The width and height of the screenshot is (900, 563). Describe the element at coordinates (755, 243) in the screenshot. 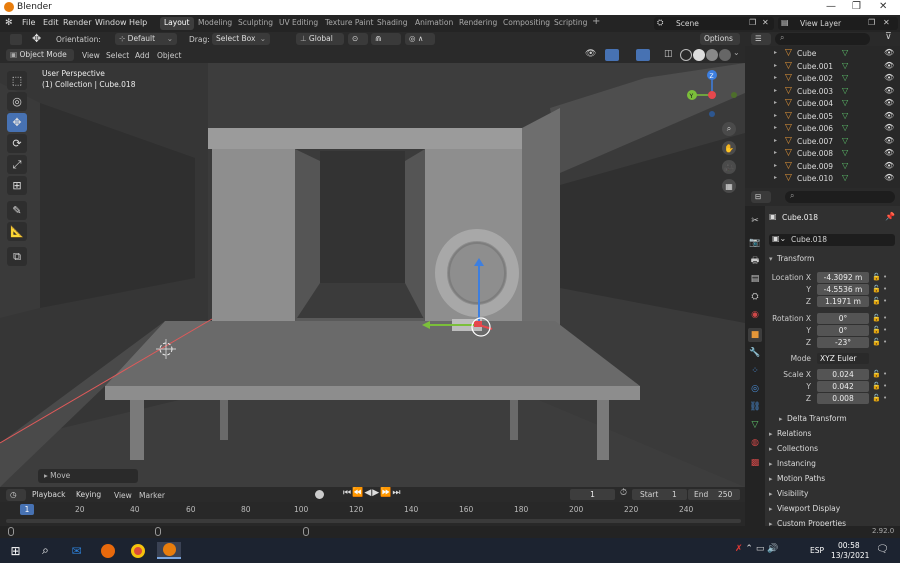

I see `tab-render-icon: 📷` at that location.